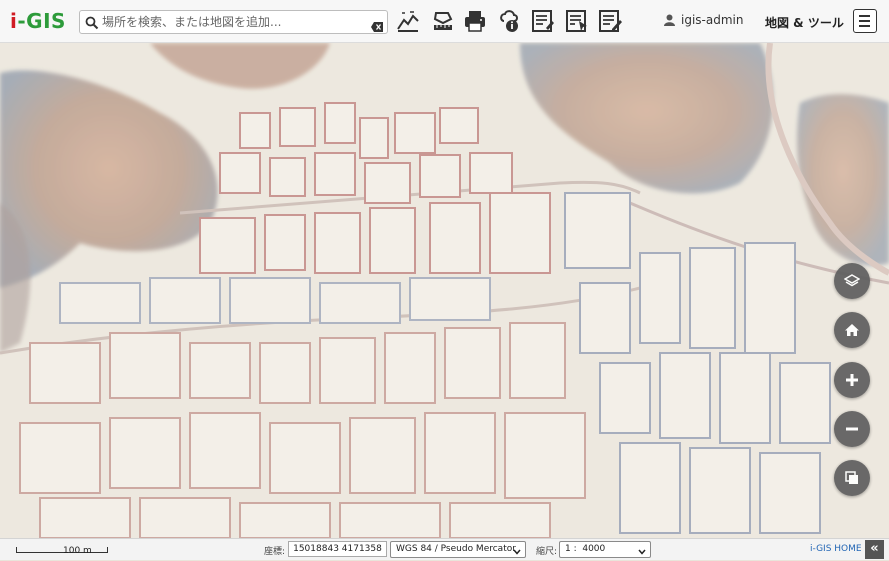  I want to click on basemap-icon, so click(851, 477).